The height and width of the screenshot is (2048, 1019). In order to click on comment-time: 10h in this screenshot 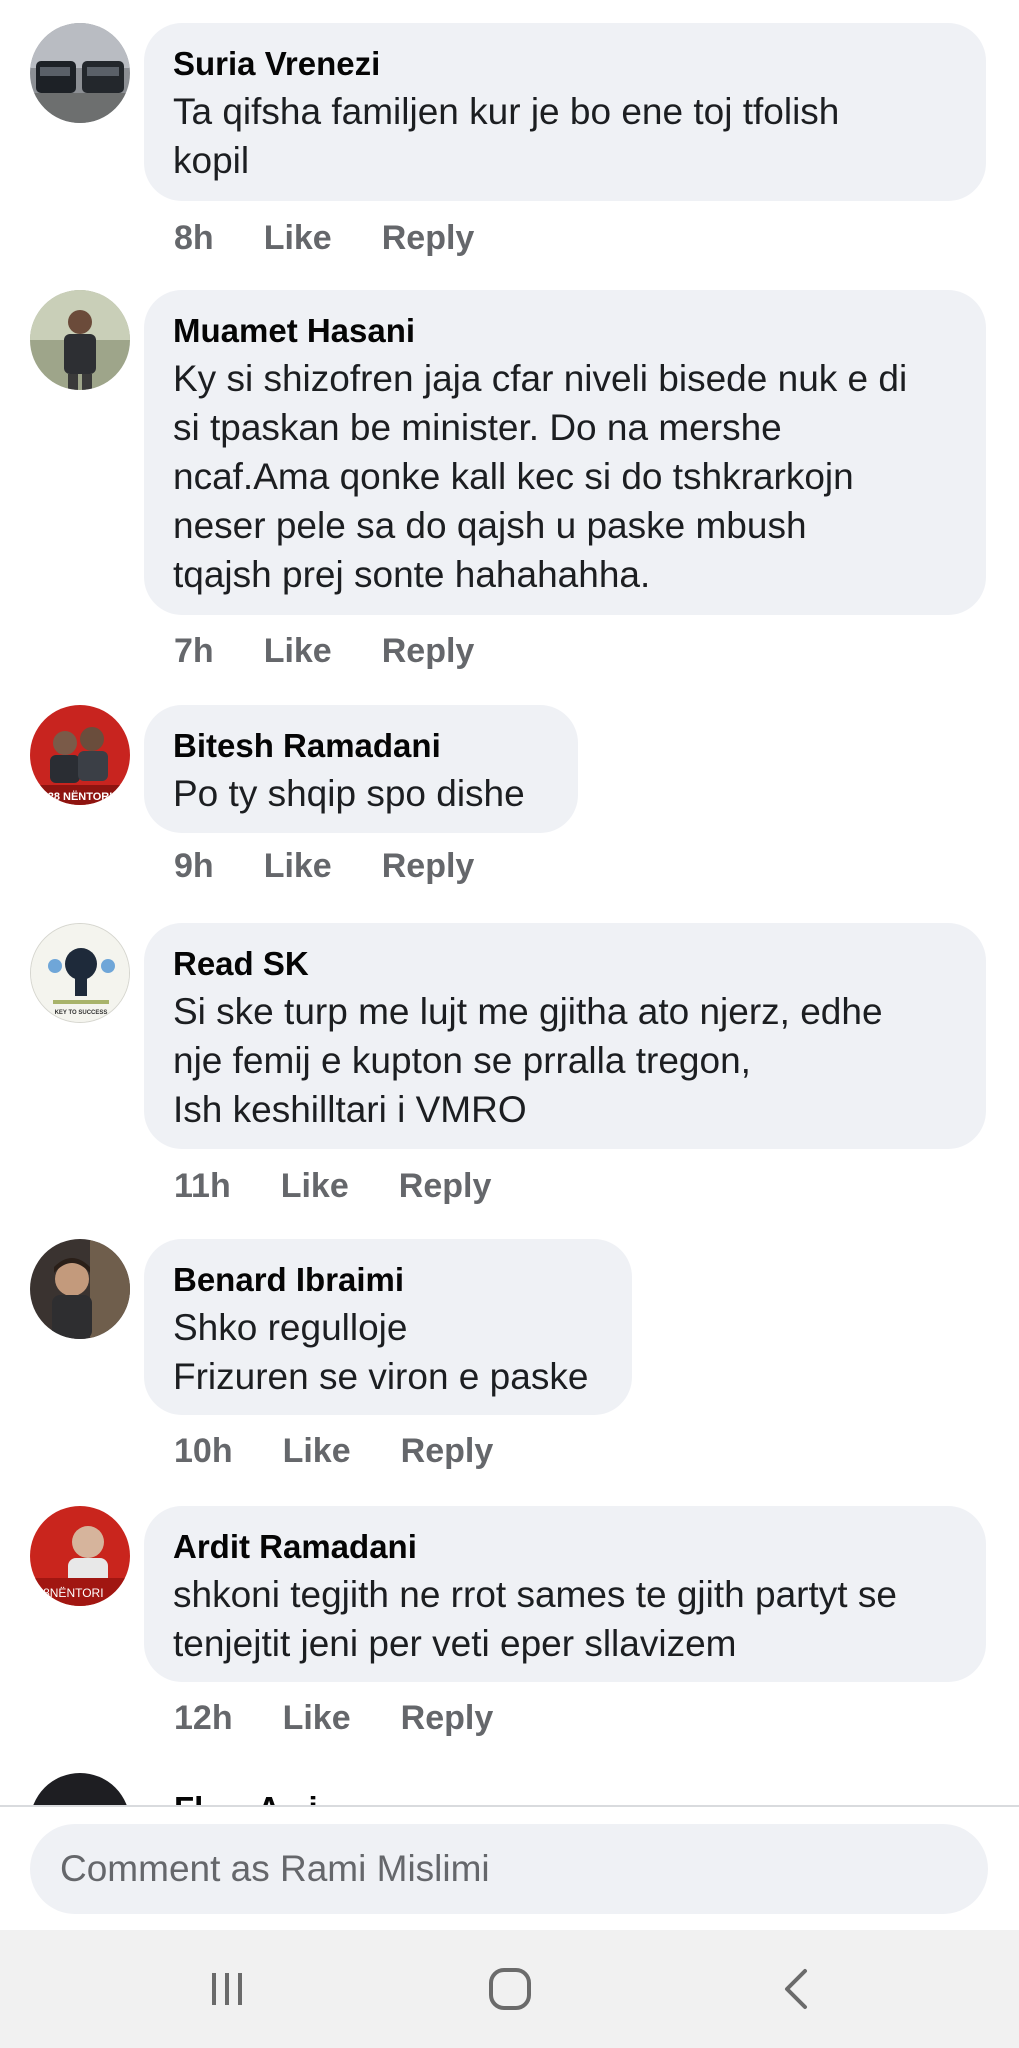, I will do `click(203, 1451)`.